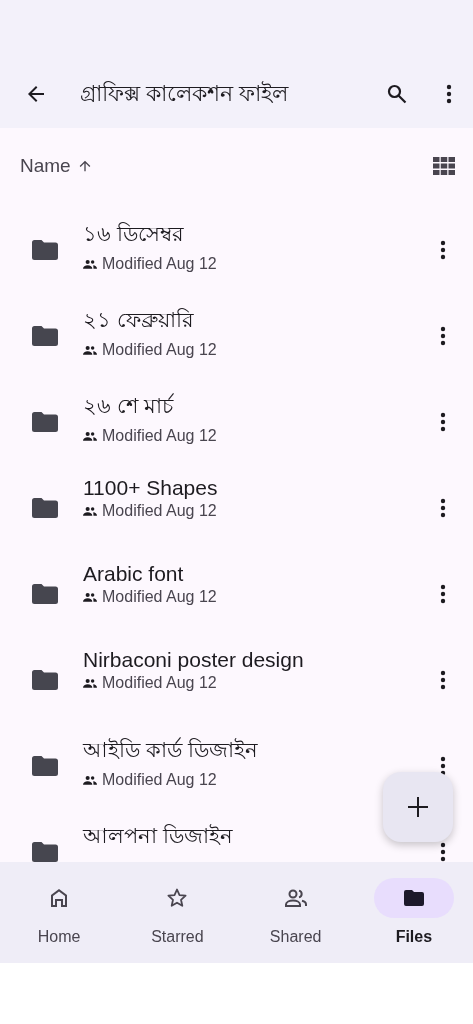  I want to click on nav-tab: Starred, so click(177, 912).